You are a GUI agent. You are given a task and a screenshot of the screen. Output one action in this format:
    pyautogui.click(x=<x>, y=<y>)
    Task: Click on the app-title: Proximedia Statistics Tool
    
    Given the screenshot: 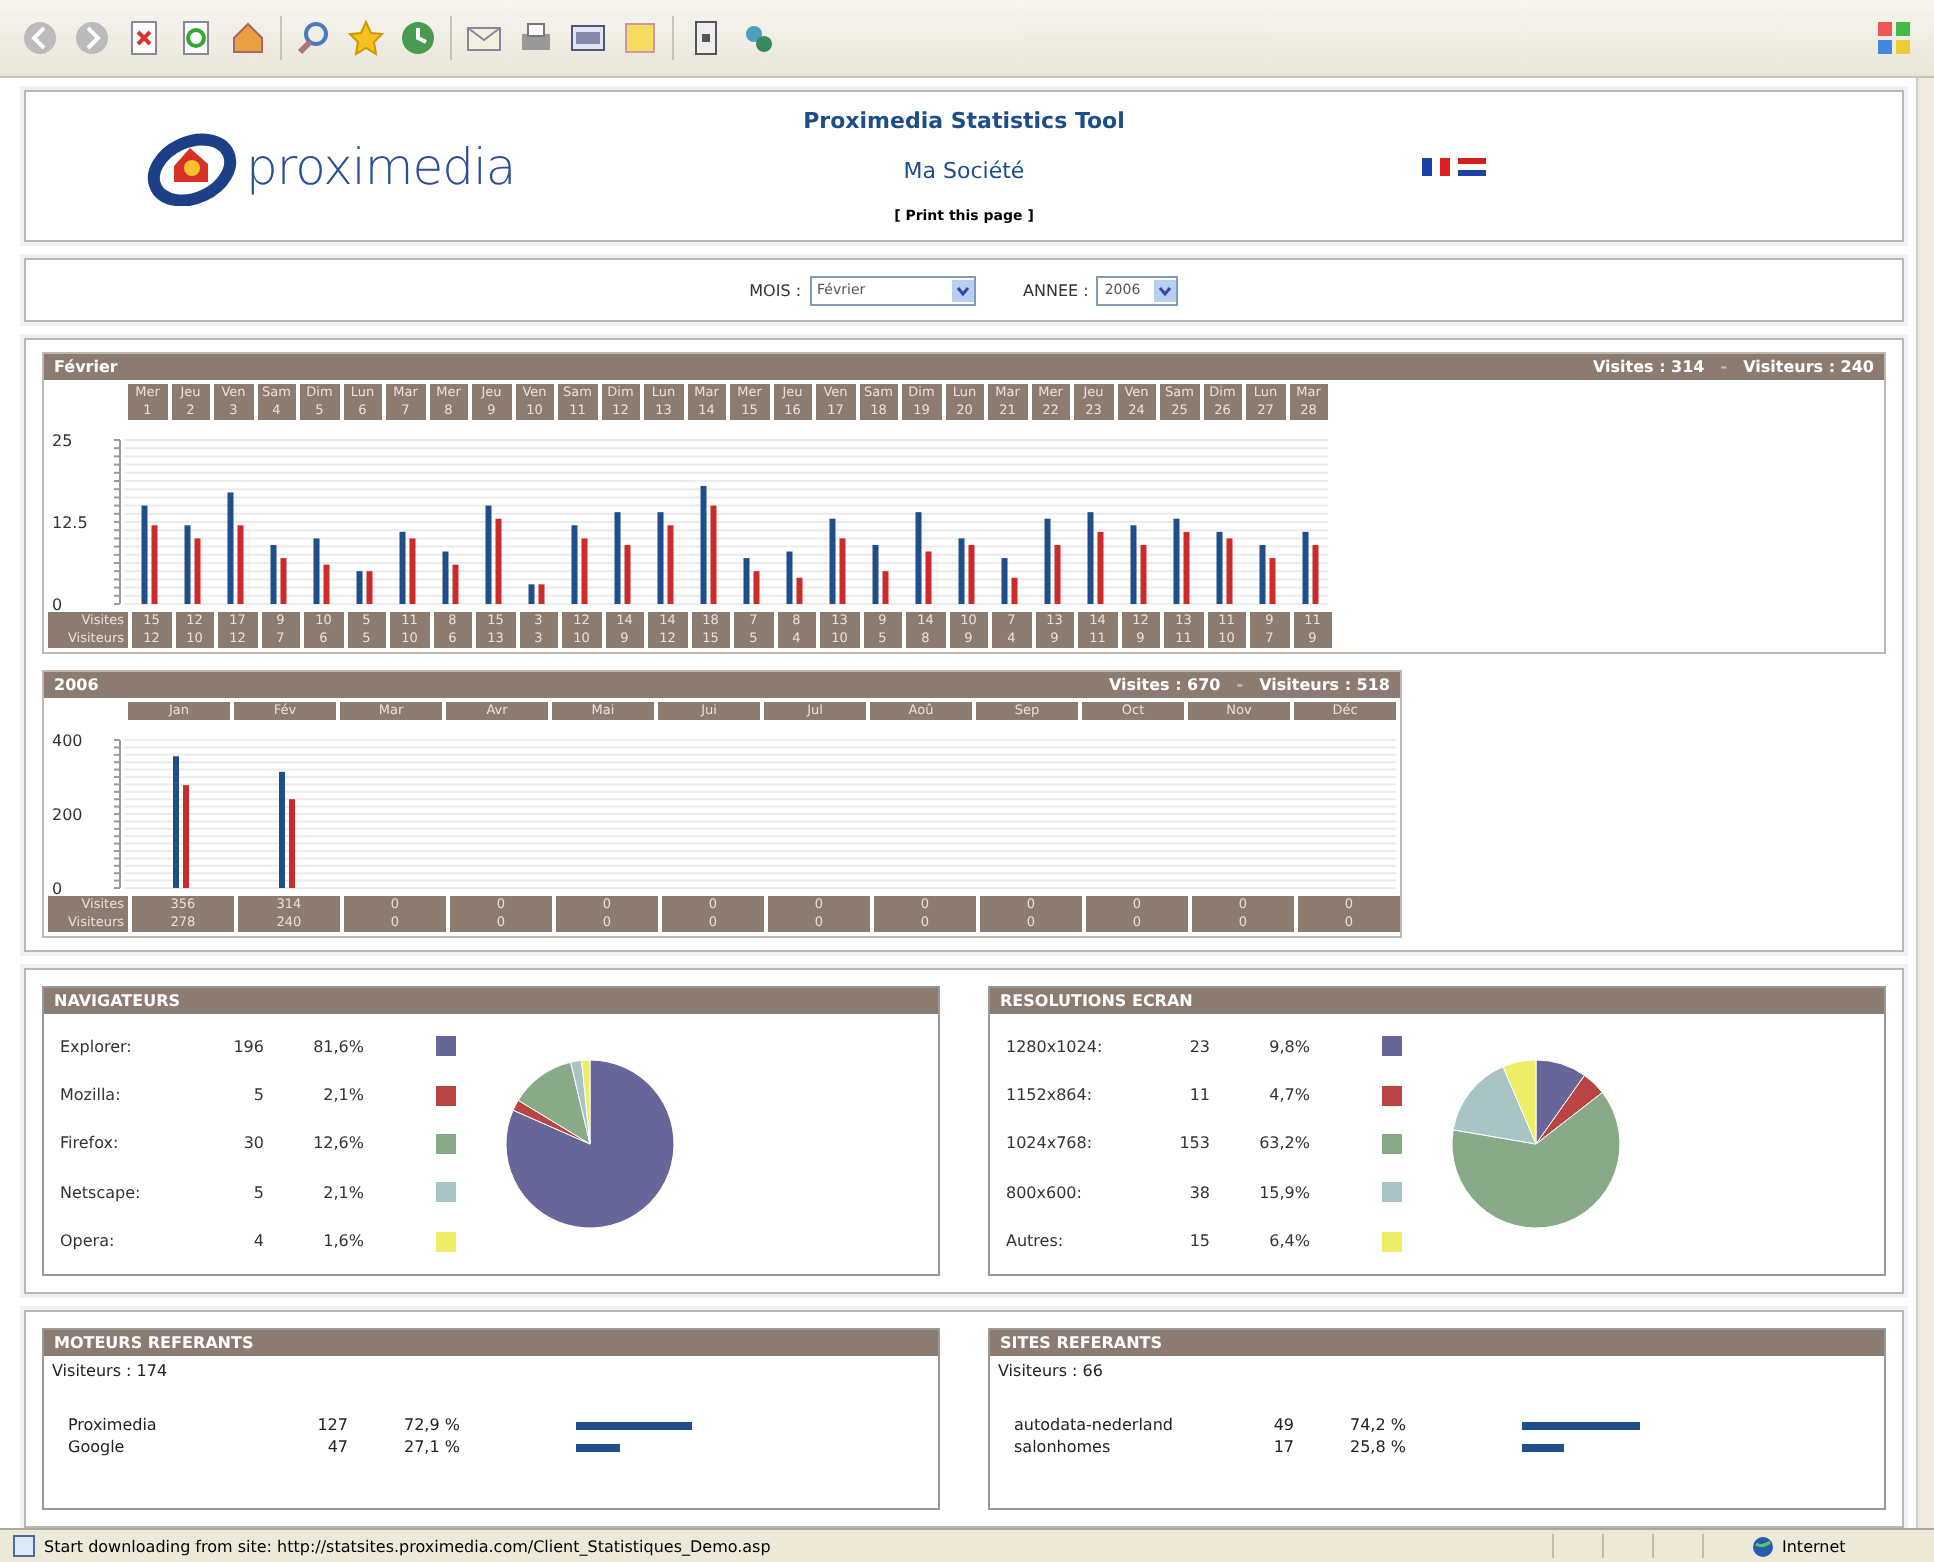 What is the action you would take?
    pyautogui.click(x=964, y=121)
    